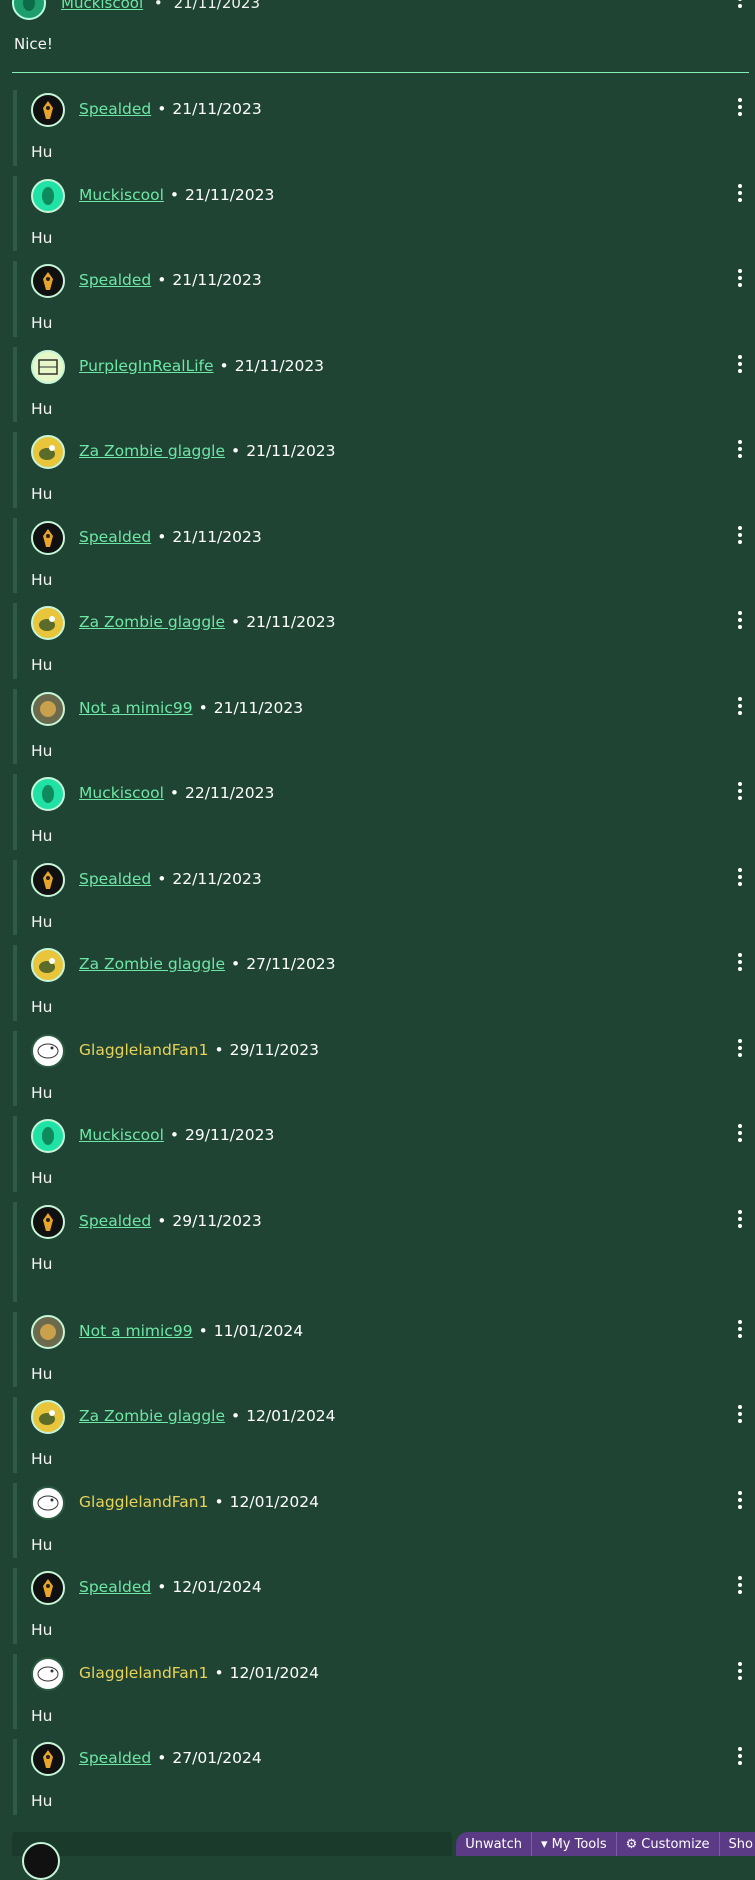 The width and height of the screenshot is (755, 1880). What do you see at coordinates (41, 1861) in the screenshot?
I see `next-comment-avatar` at bounding box center [41, 1861].